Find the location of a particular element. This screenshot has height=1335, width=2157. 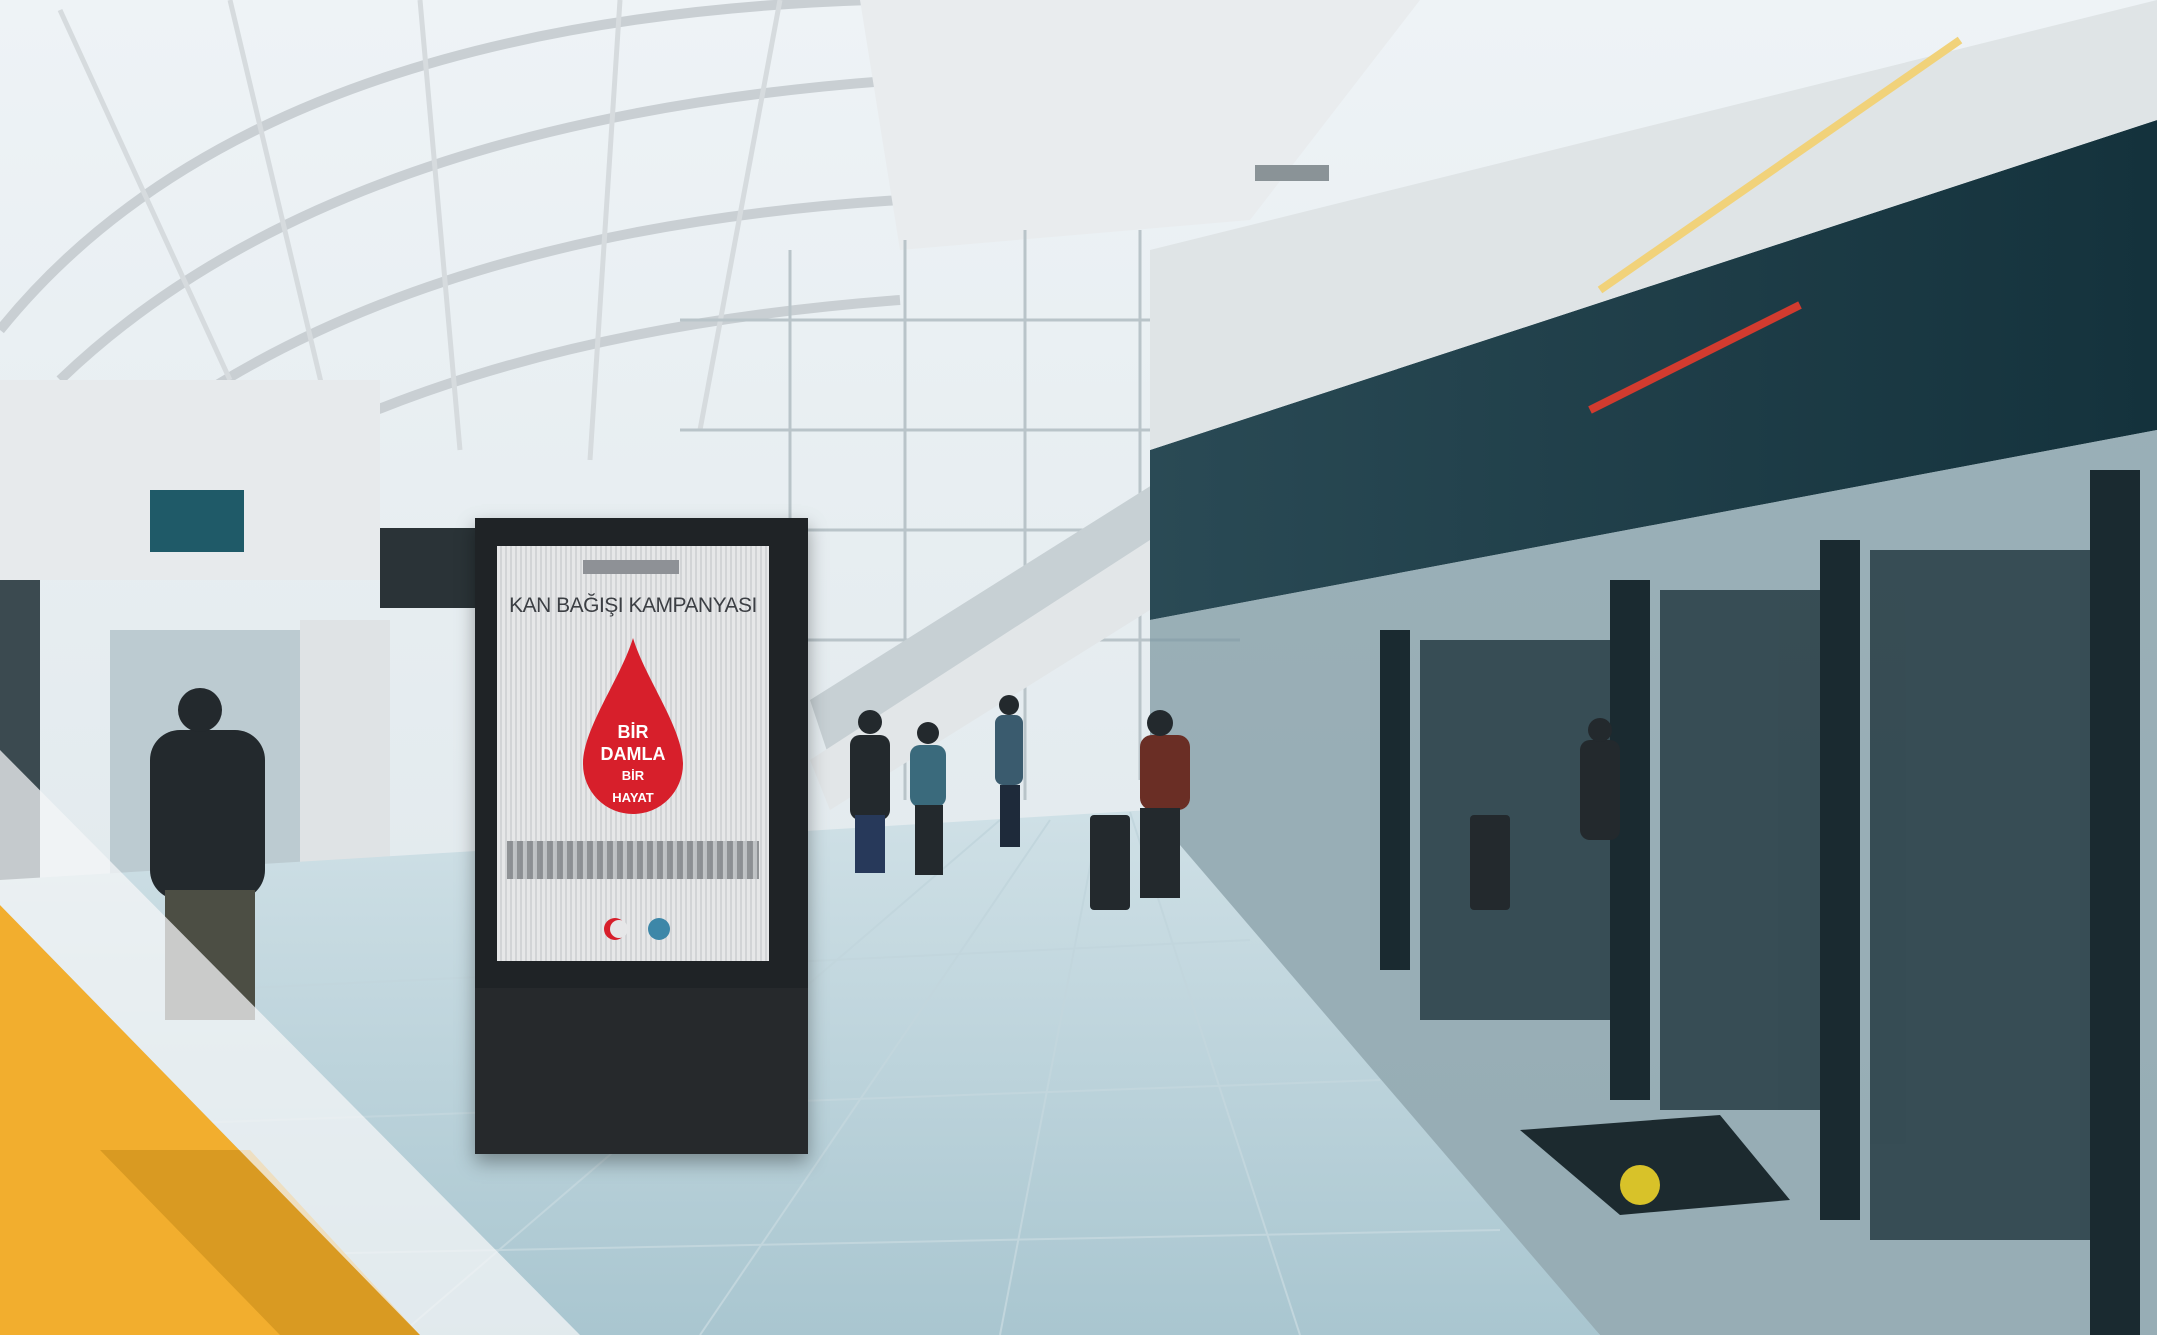

slogan-line: HAYAT is located at coordinates (633, 797).